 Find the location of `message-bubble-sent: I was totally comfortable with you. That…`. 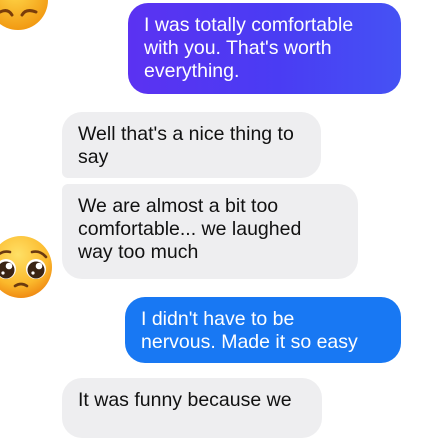

message-bubble-sent: I was totally comfortable with you. That… is located at coordinates (264, 48).